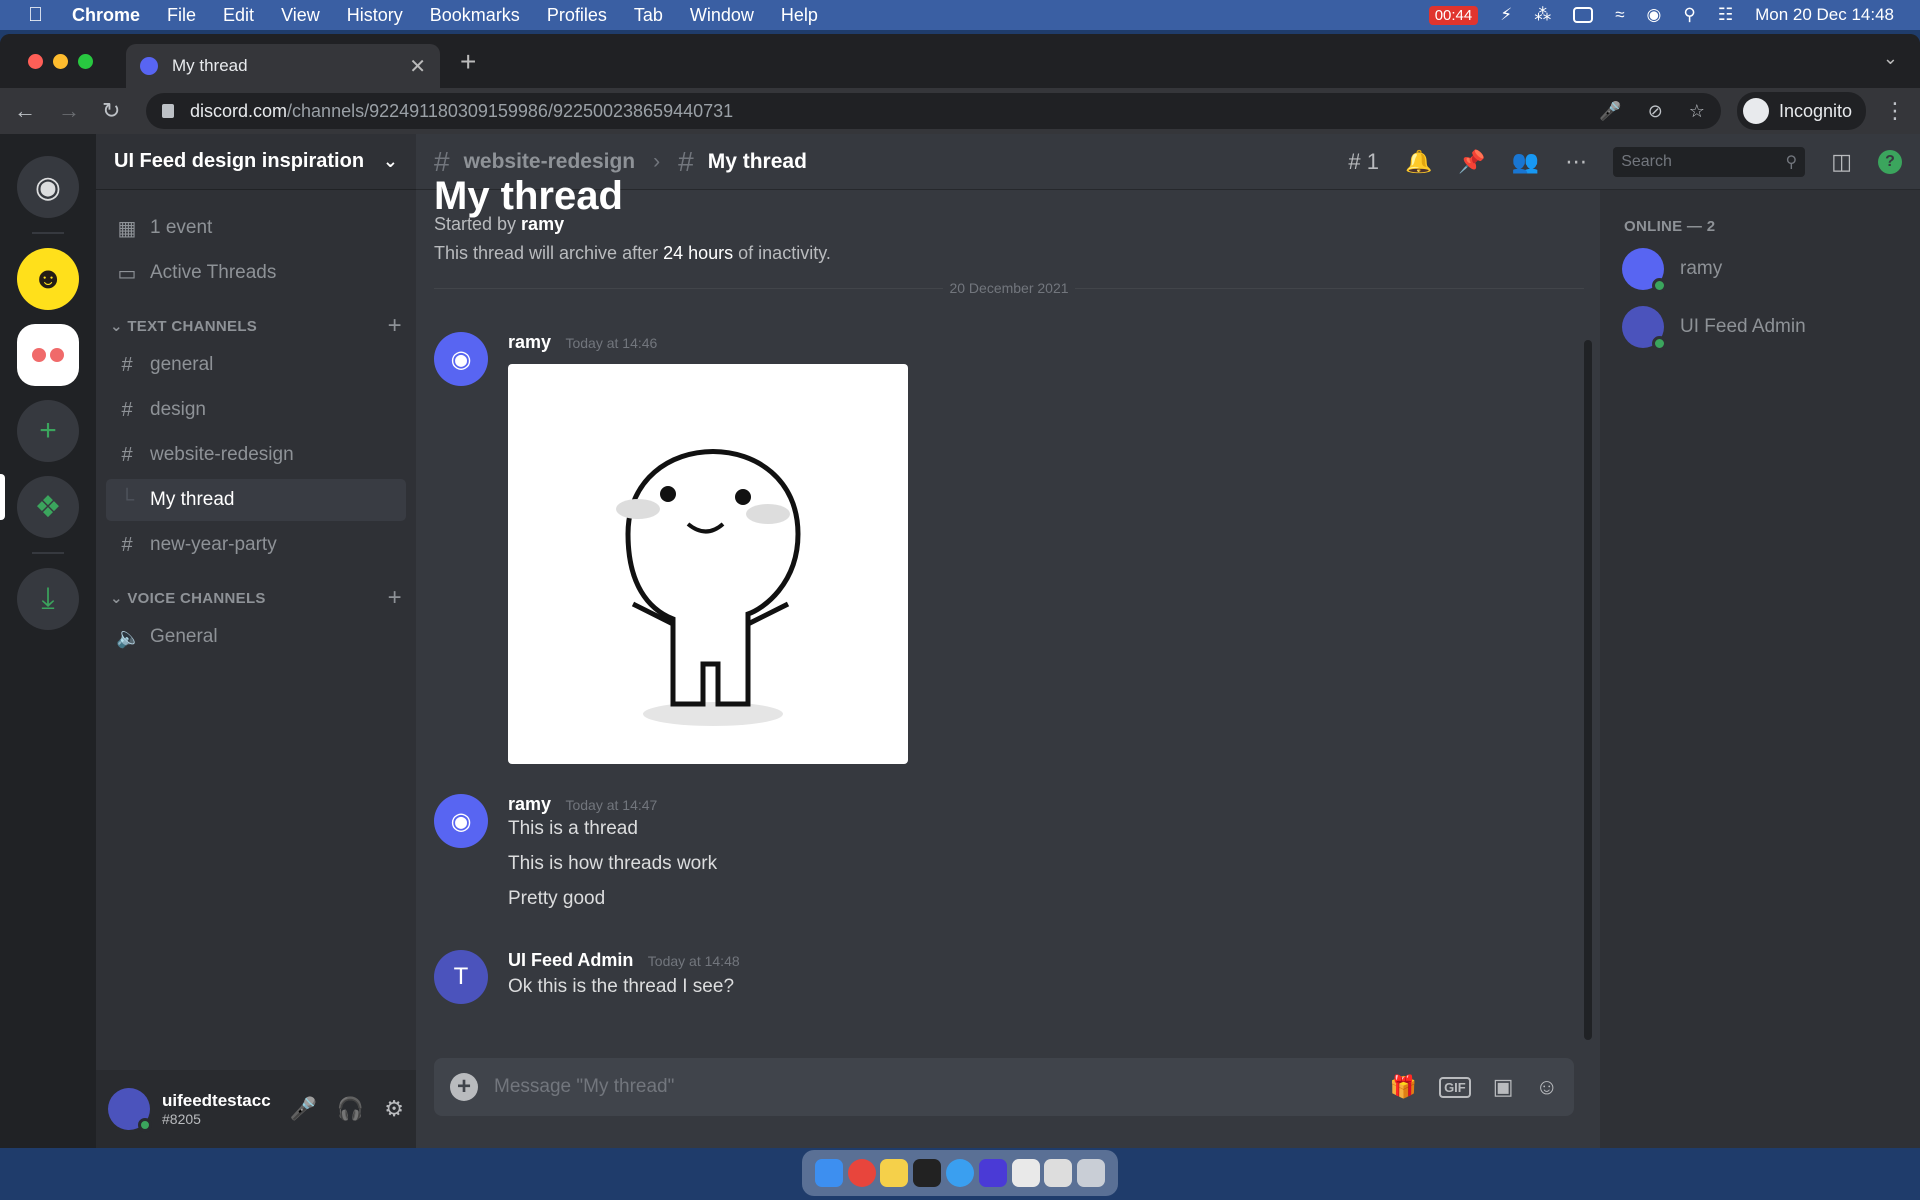 The height and width of the screenshot is (1200, 1920). Describe the element at coordinates (394, 1109) in the screenshot. I see `gear-icon: ⚙` at that location.